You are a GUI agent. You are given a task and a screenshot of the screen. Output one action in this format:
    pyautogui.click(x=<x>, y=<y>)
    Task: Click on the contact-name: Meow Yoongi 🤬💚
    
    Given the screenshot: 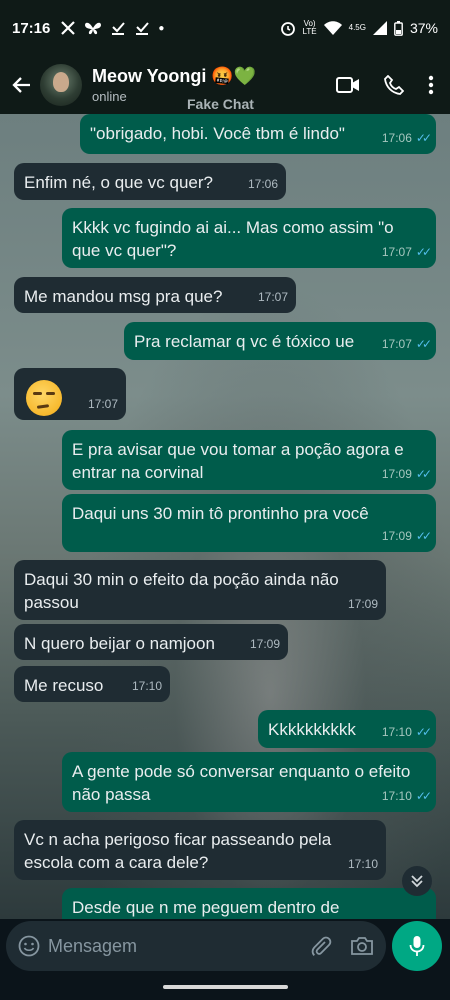 What is the action you would take?
    pyautogui.click(x=174, y=76)
    